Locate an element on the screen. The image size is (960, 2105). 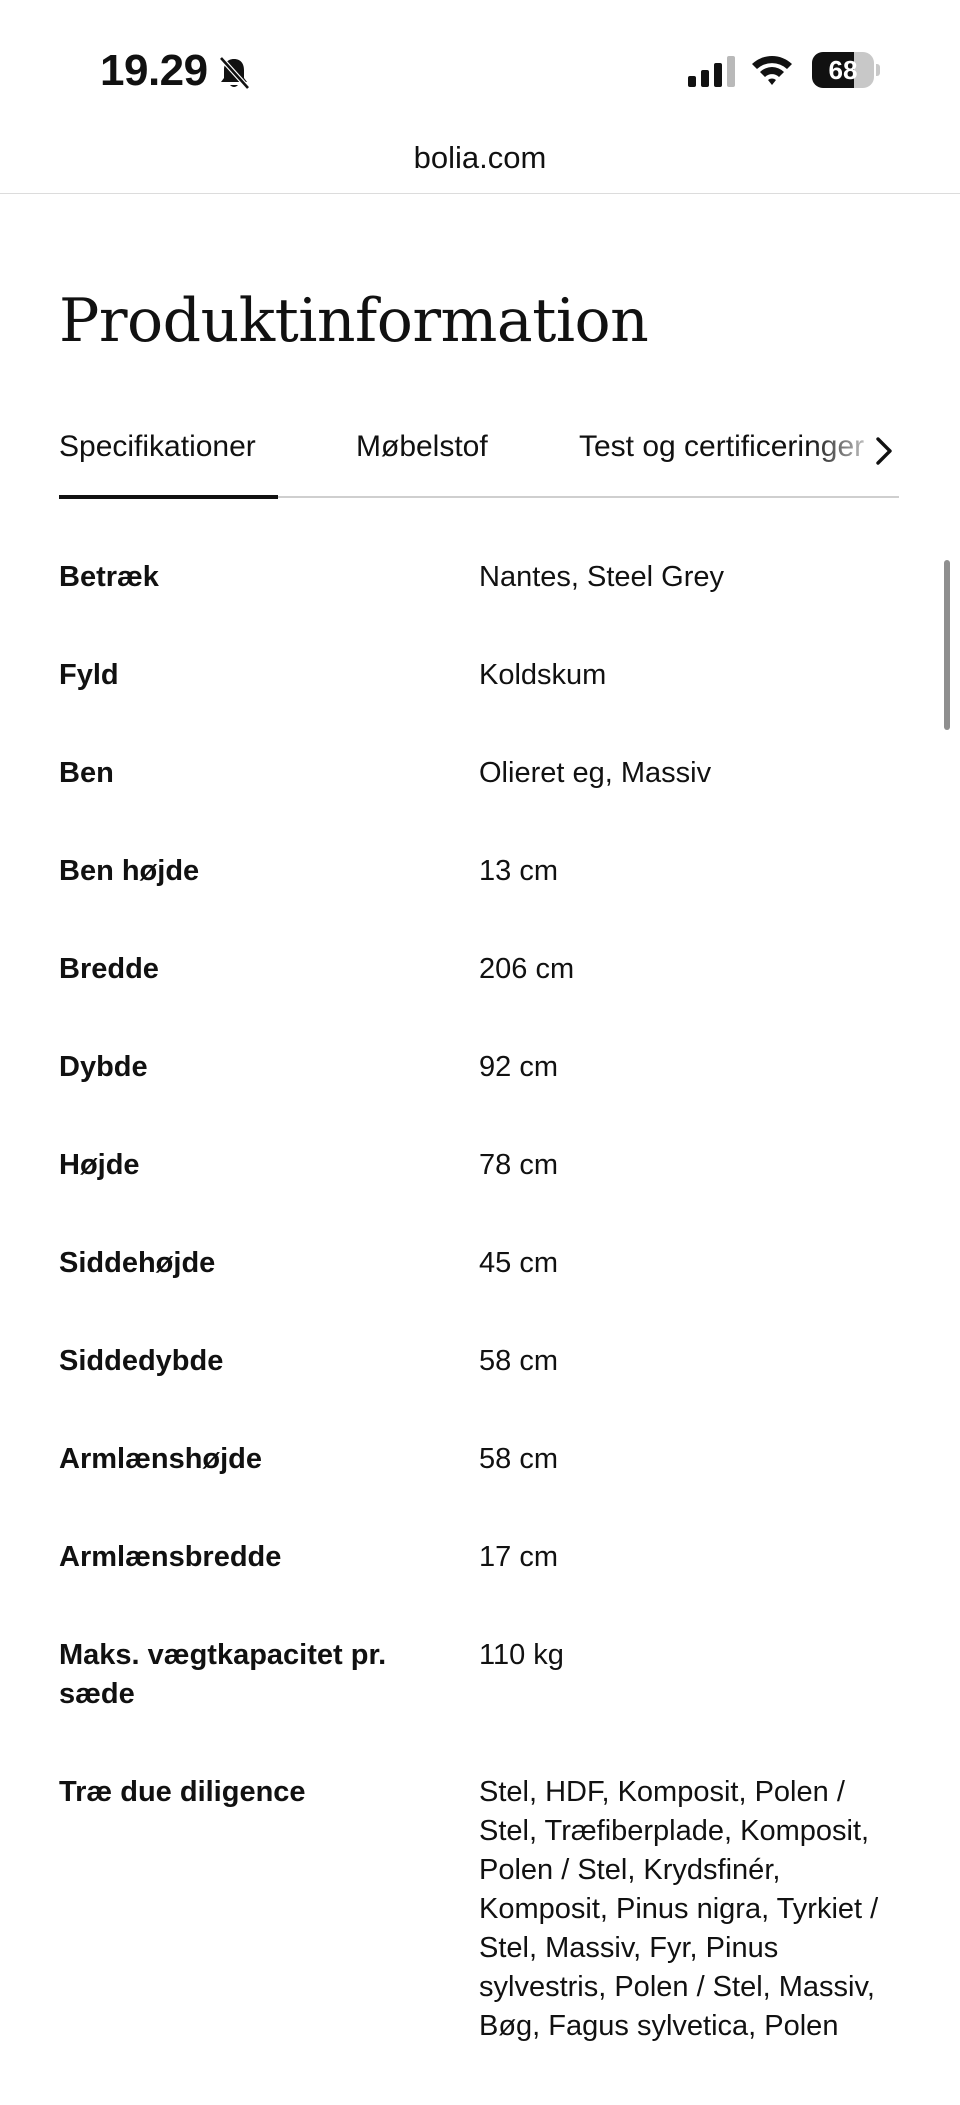
spec-row: Dybde 92 cm is located at coordinates (479, 1069).